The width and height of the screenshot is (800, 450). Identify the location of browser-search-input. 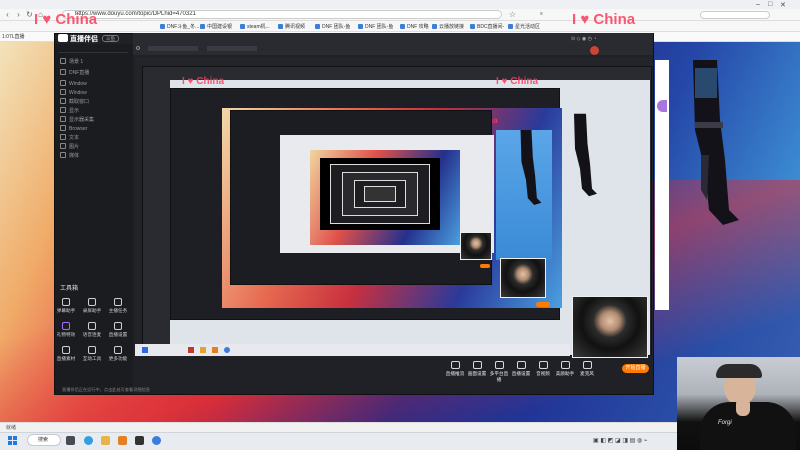
(735, 15).